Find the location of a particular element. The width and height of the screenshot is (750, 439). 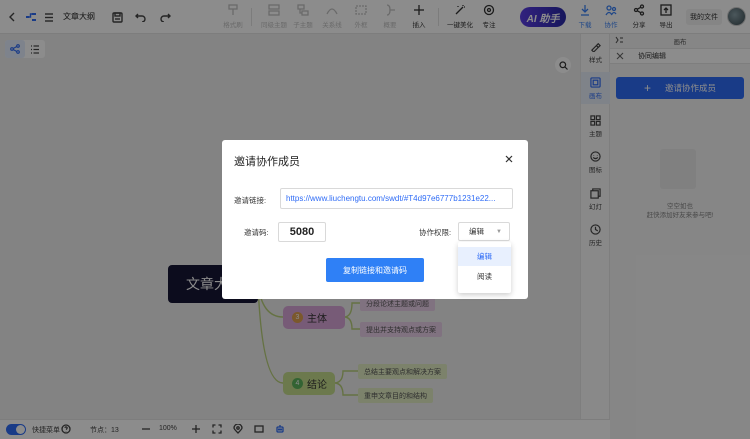

modal-title: 邀请协作成员 is located at coordinates (267, 162).